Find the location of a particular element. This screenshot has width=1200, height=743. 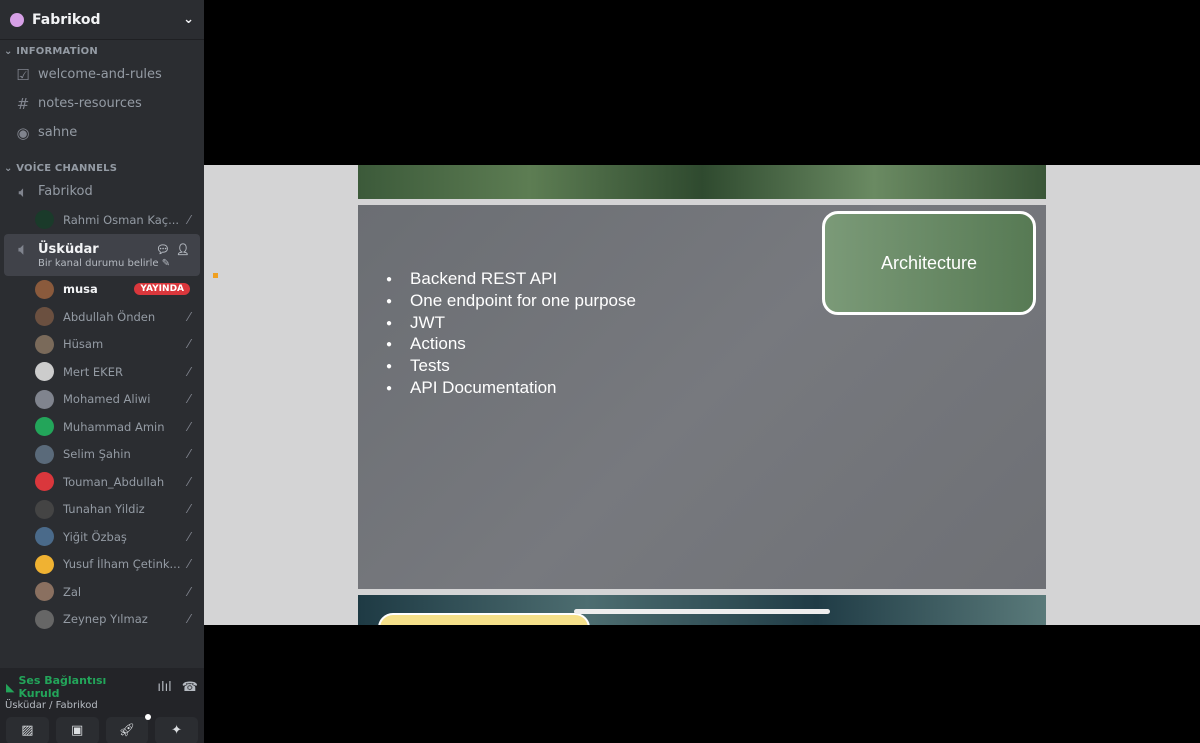

slide-title-box: Architecture is located at coordinates (929, 263).